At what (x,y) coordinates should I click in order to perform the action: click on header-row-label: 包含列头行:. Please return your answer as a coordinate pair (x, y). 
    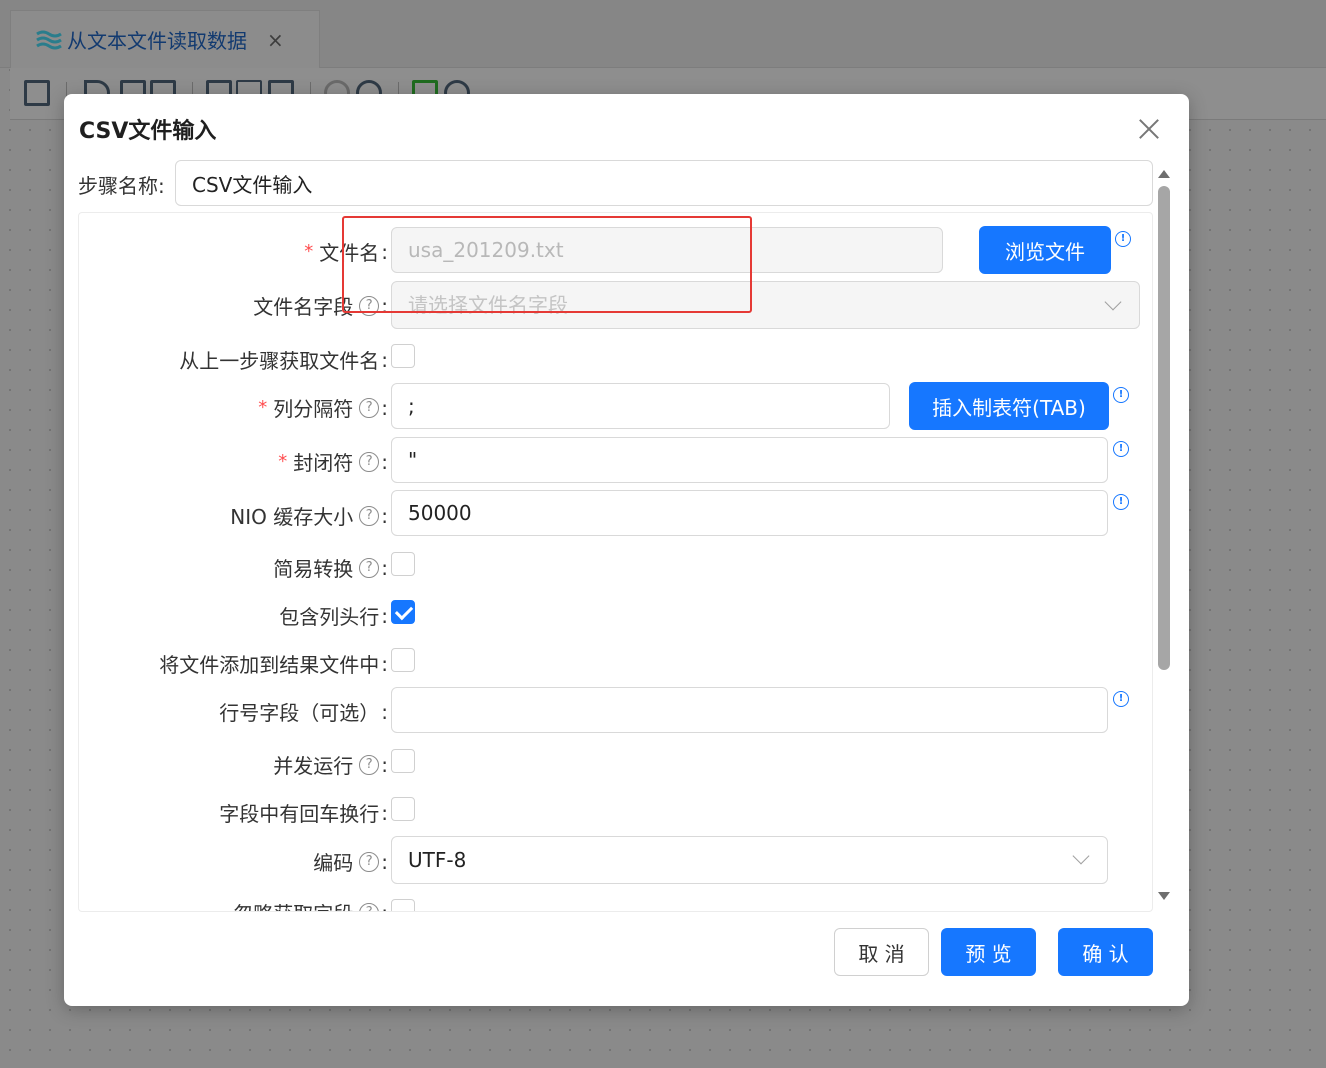
    Looking at the image, I should click on (333, 616).